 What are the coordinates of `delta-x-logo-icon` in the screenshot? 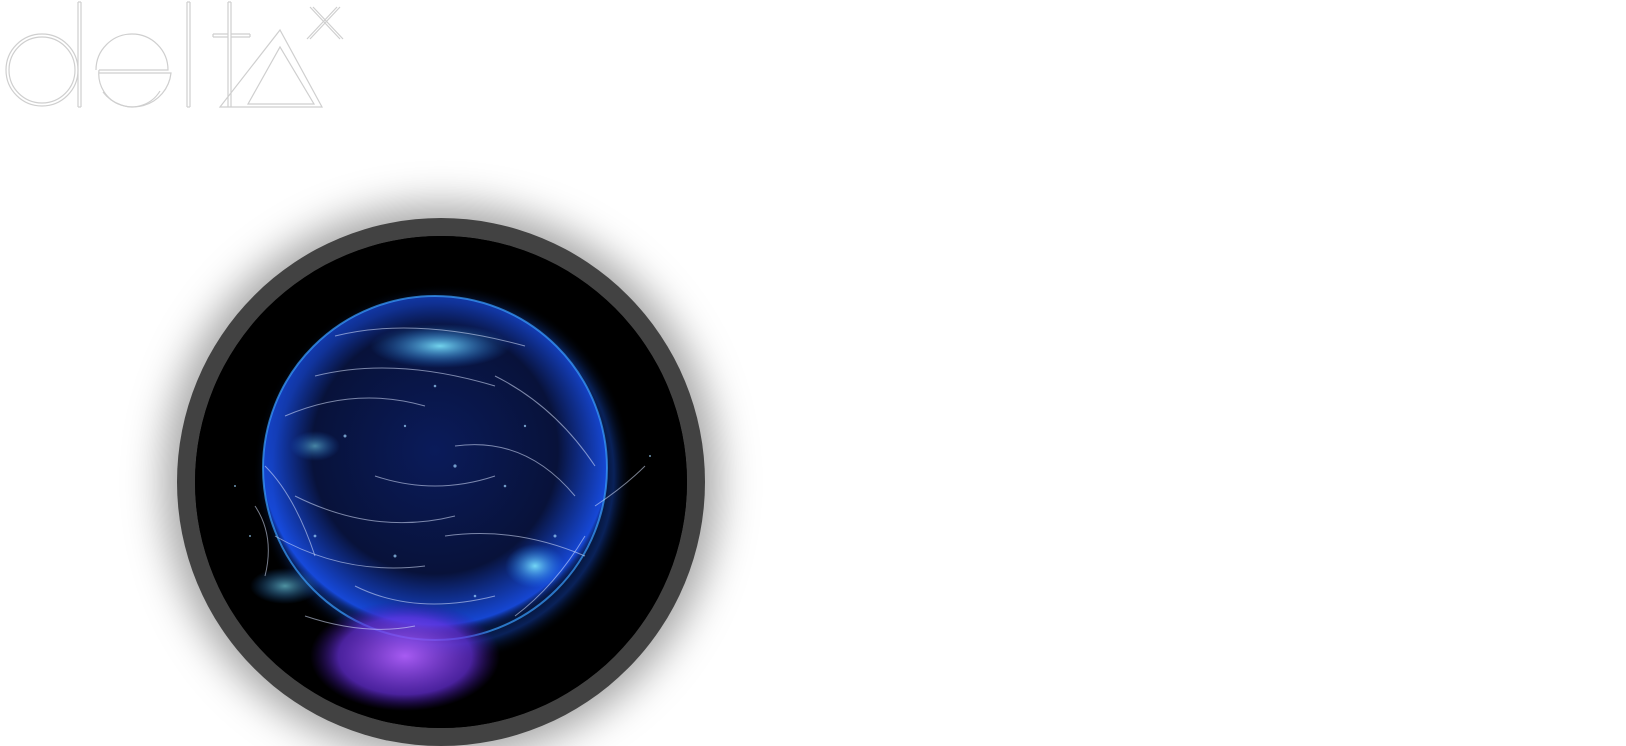 It's located at (174, 54).